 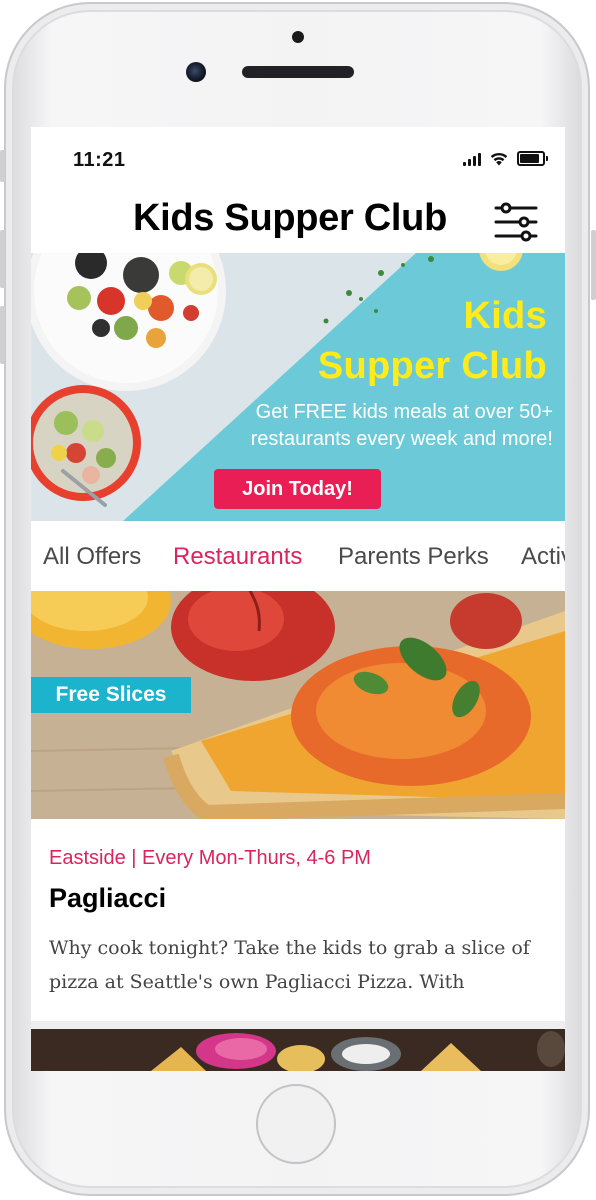 I want to click on battery-level, so click(x=529, y=158).